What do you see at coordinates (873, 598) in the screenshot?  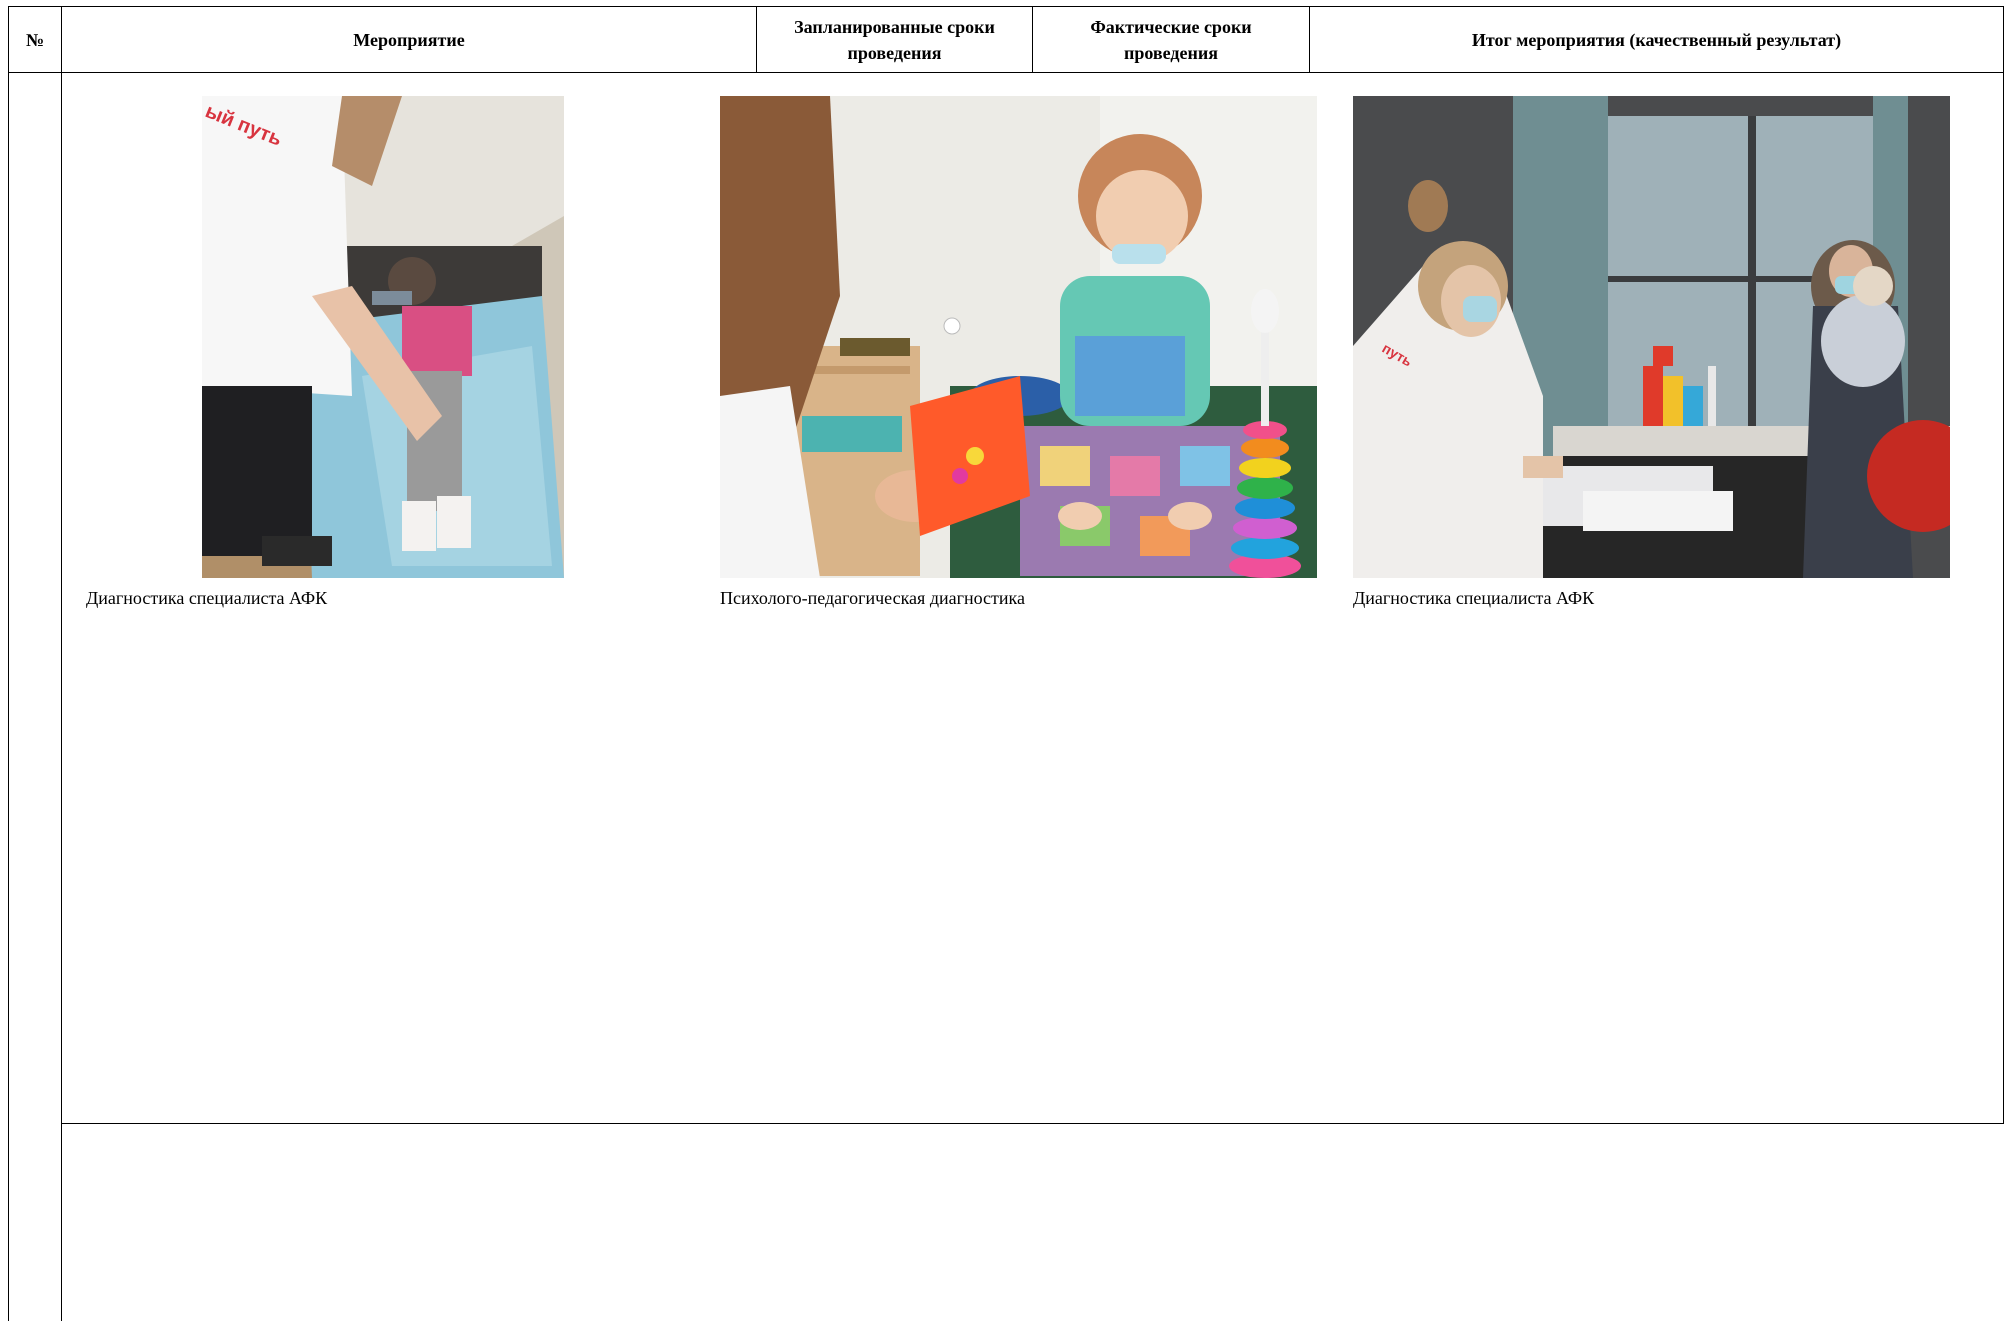 I see `photo-caption-2: Психолого-педагогическая диагностика` at bounding box center [873, 598].